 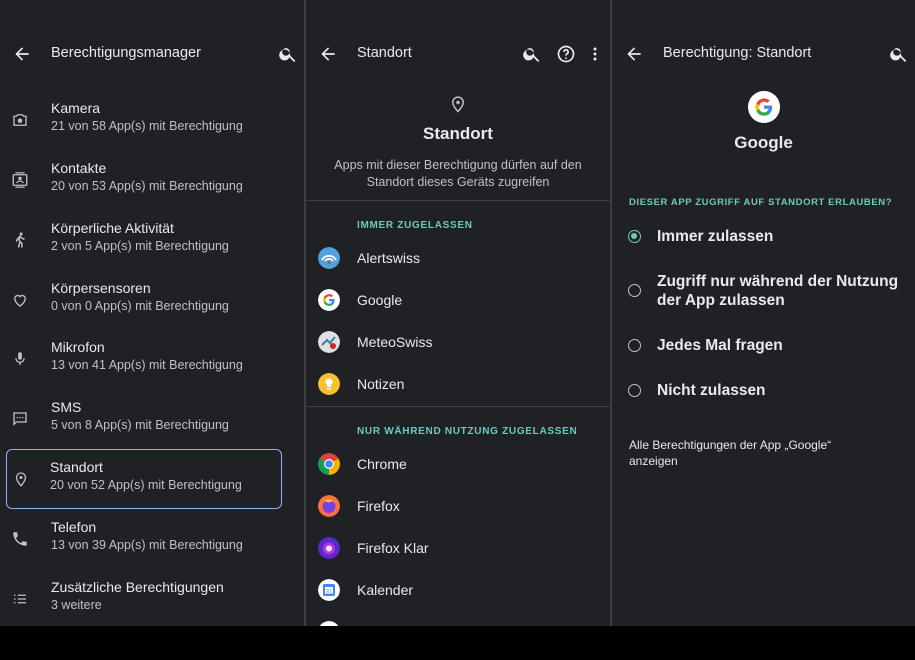 What do you see at coordinates (458, 54) in the screenshot?
I see `app-bar: Standort` at bounding box center [458, 54].